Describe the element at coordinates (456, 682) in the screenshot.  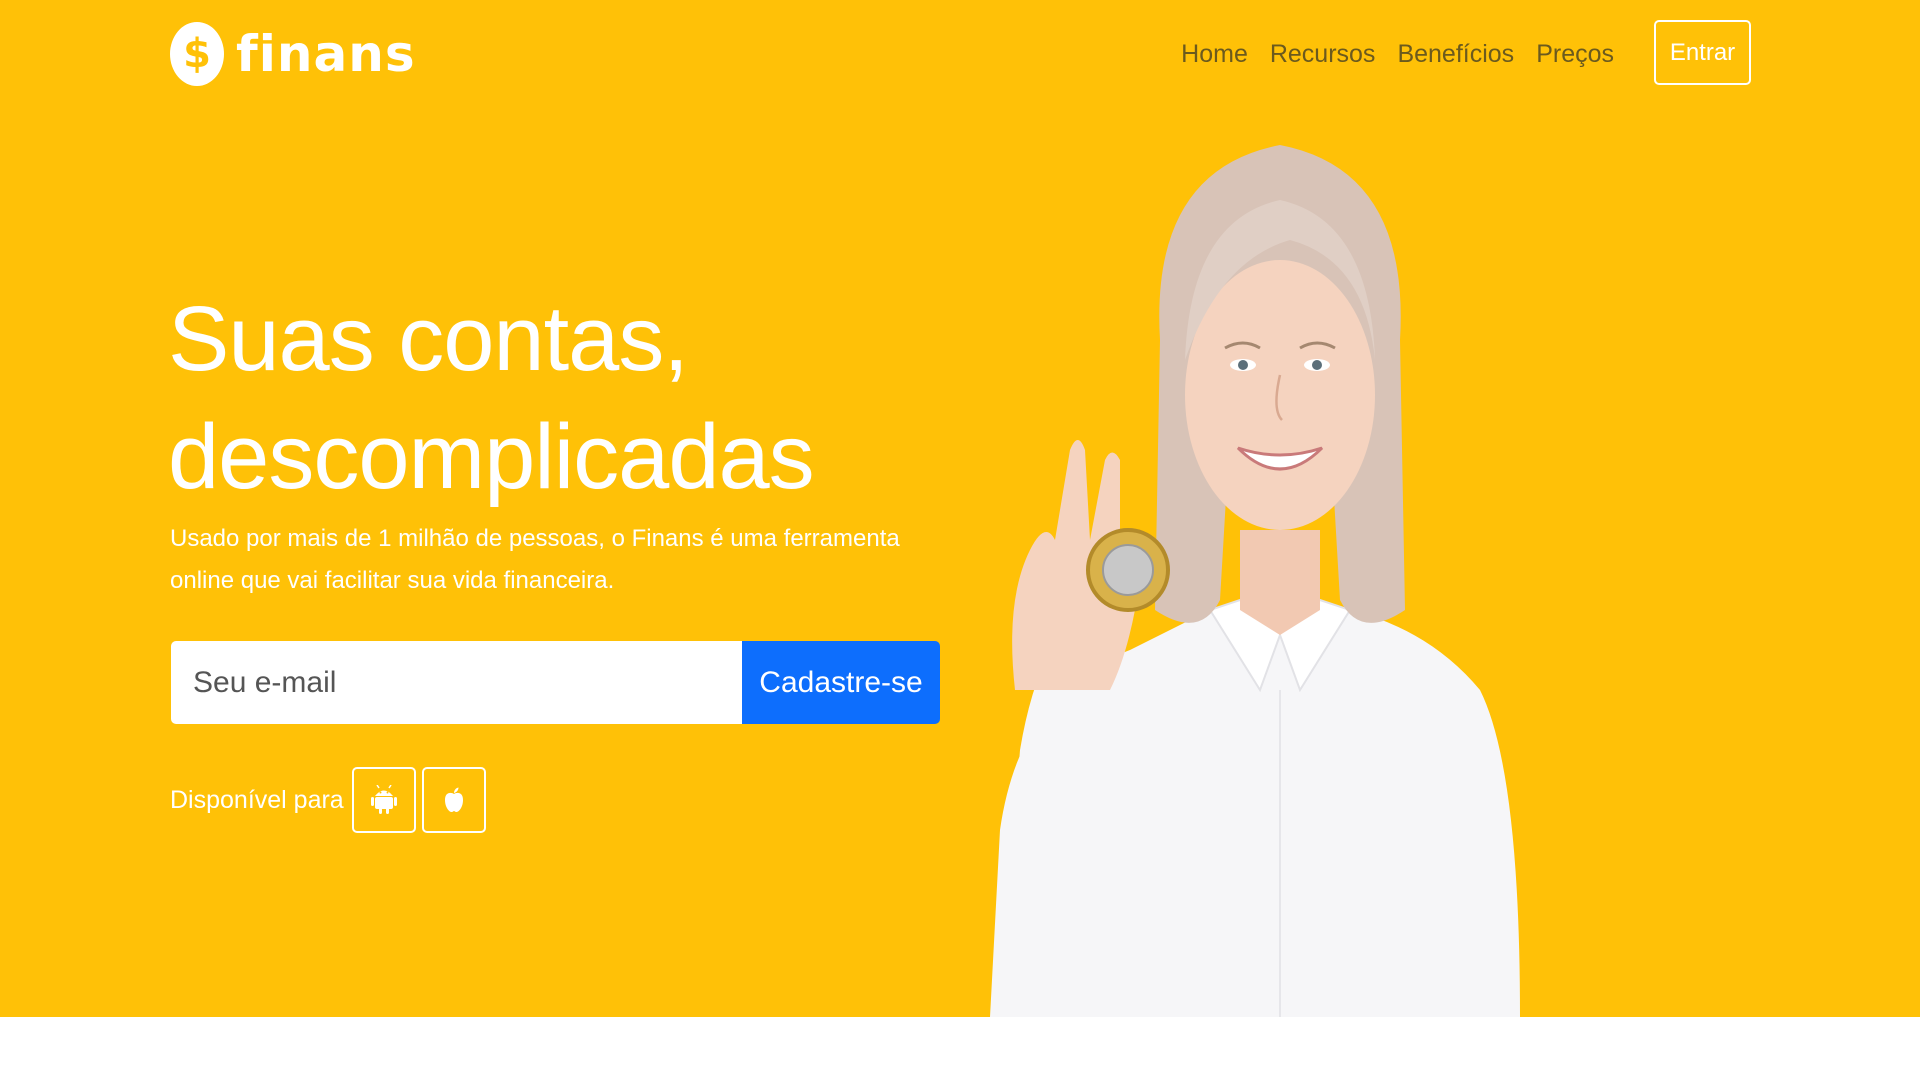
I see `email-input` at that location.